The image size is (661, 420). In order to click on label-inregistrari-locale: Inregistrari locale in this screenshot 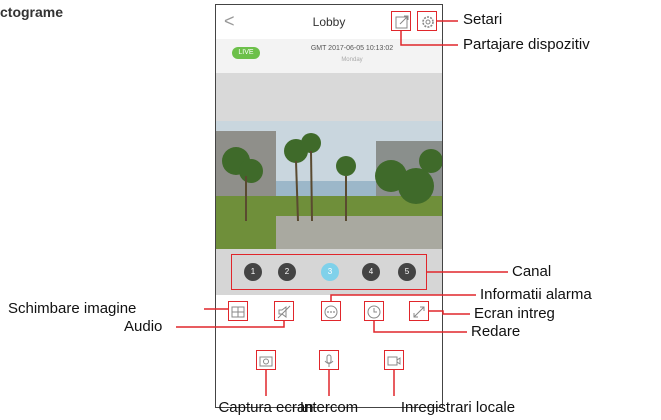, I will do `click(458, 407)`.